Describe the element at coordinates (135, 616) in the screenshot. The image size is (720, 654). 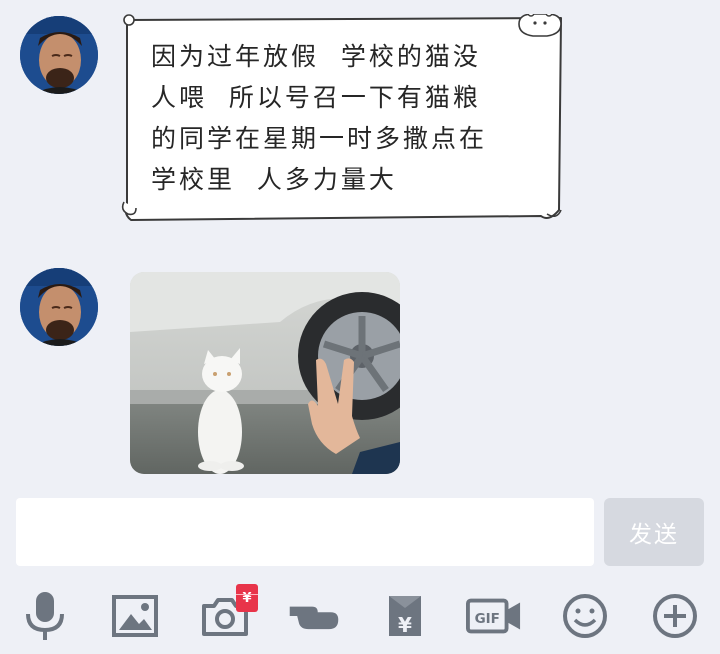
I see `image-icon` at that location.